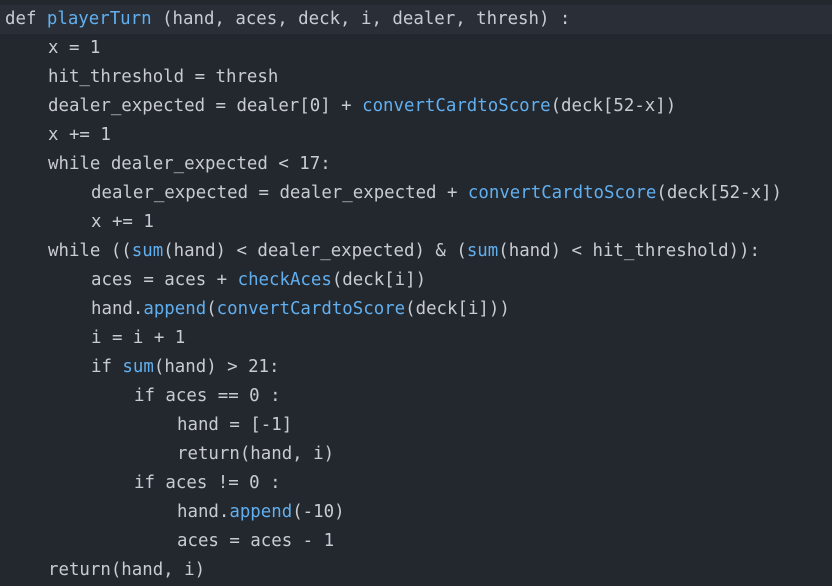 This screenshot has width=832, height=586. Describe the element at coordinates (138, 338) in the screenshot. I see `code-token: i = i + 1` at that location.